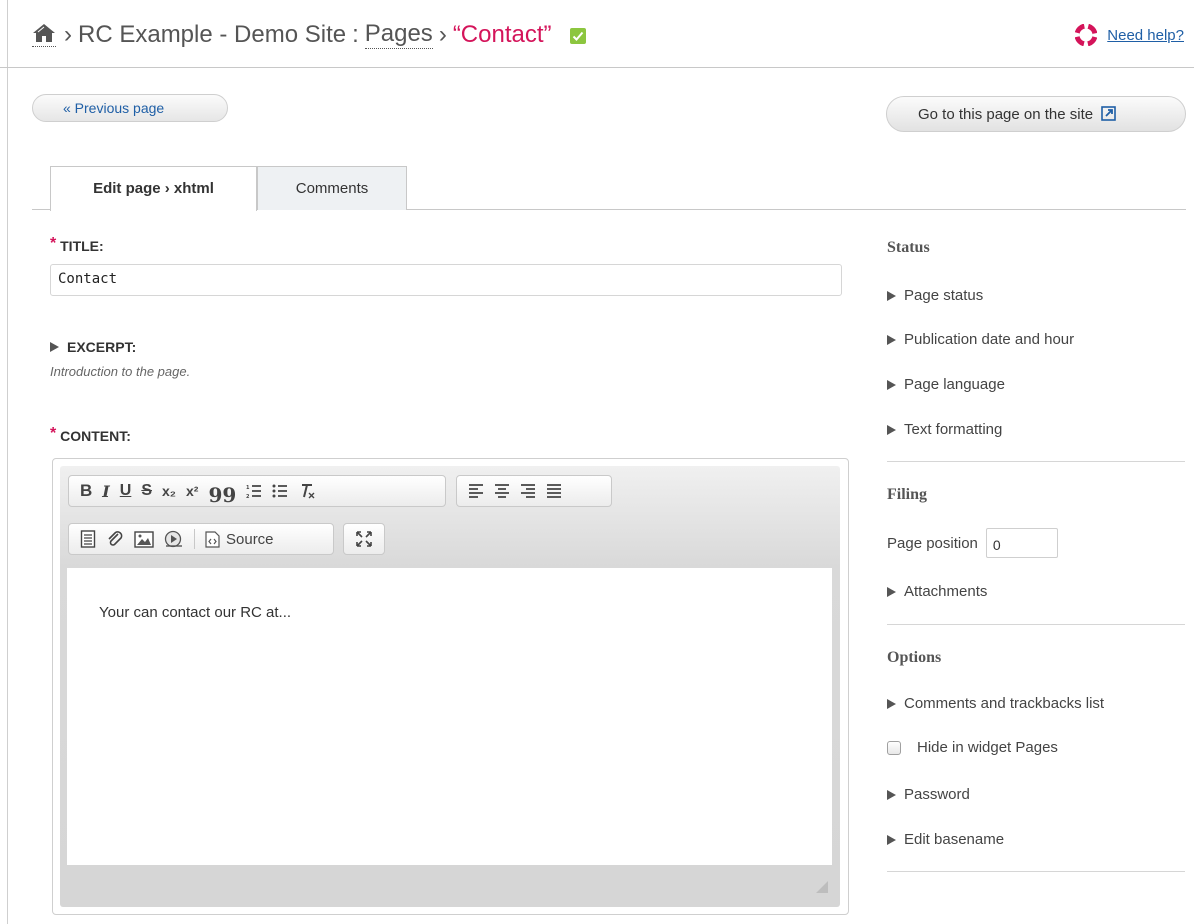 This screenshot has height=924, width=1194. I want to click on sidebar-item-password: Password, so click(928, 794).